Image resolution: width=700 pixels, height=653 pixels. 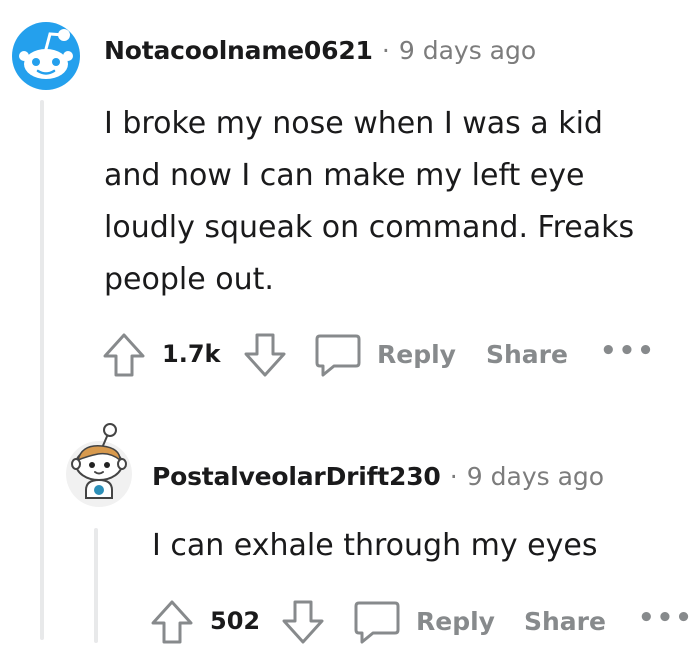 I want to click on comment-line: I broke my nose when I was a kid, so click(x=353, y=123).